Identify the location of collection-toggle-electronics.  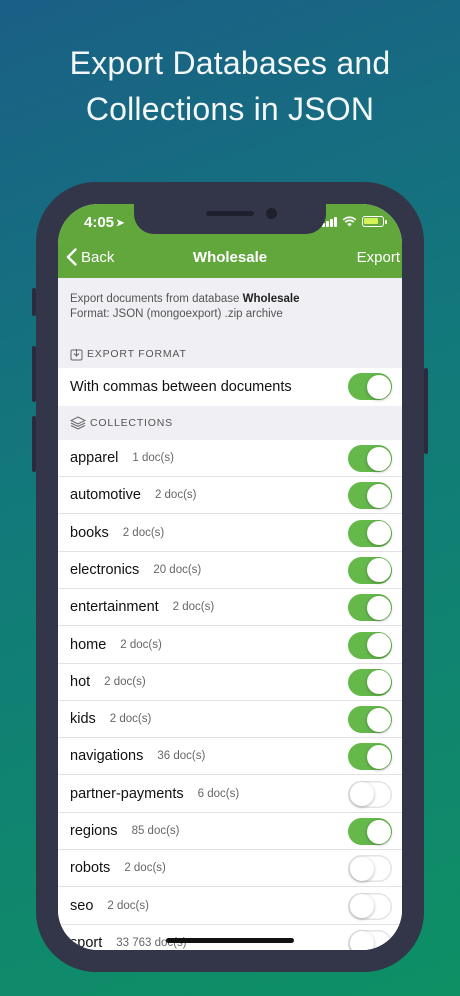
(370, 570).